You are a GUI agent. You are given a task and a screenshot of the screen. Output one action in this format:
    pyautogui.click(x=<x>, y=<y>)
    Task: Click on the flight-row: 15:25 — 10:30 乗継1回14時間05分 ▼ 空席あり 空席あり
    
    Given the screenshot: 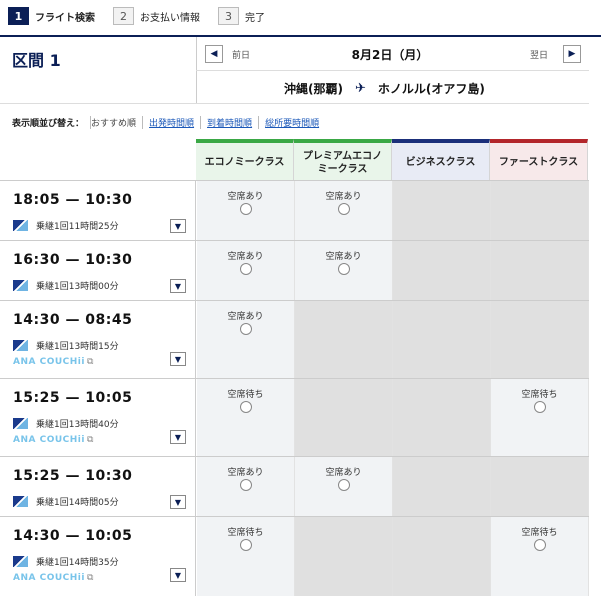 What is the action you would take?
    pyautogui.click(x=294, y=486)
    